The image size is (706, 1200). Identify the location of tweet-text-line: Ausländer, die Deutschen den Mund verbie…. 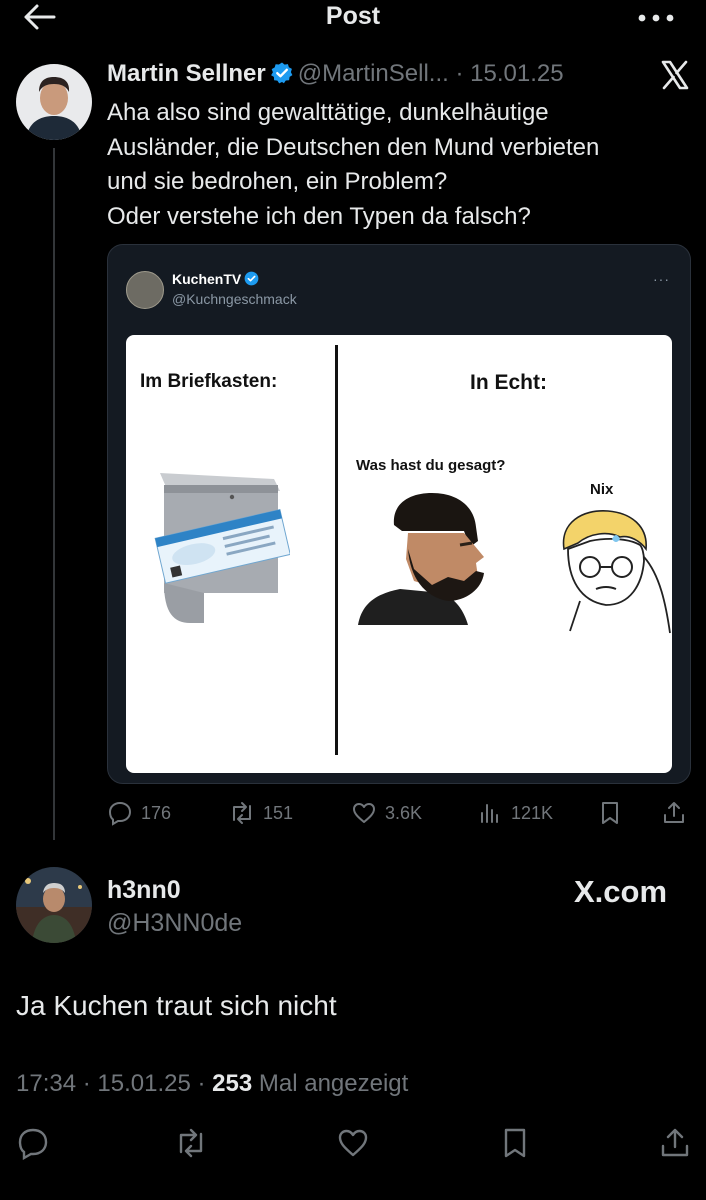
(353, 147).